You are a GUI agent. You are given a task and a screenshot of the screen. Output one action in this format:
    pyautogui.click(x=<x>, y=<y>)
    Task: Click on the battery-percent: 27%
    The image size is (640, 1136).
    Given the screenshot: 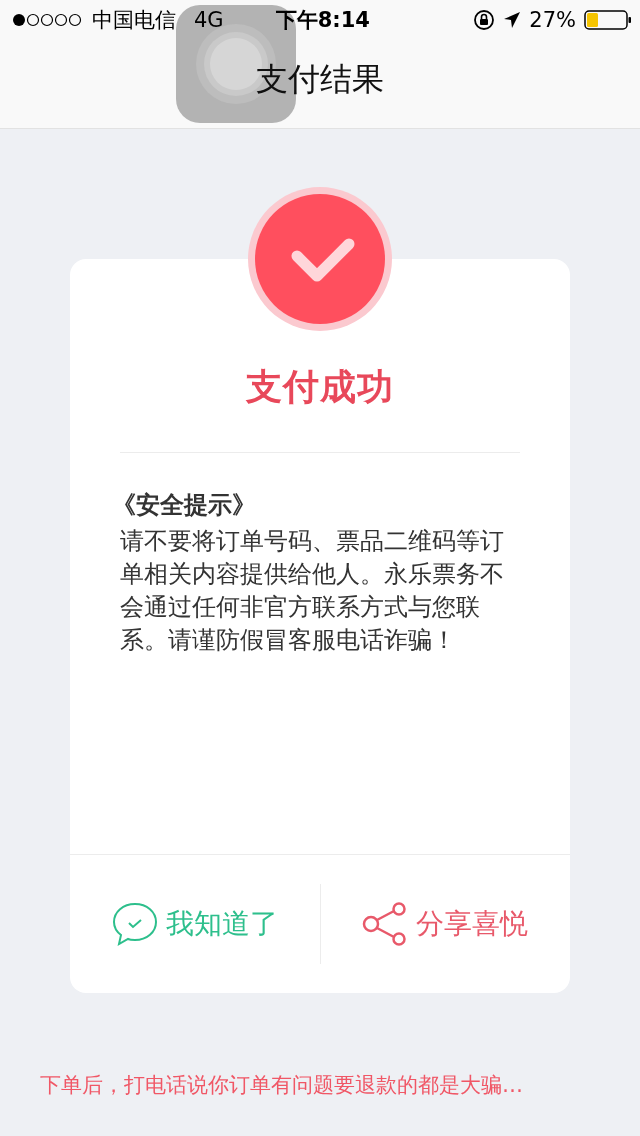 What is the action you would take?
    pyautogui.click(x=552, y=20)
    